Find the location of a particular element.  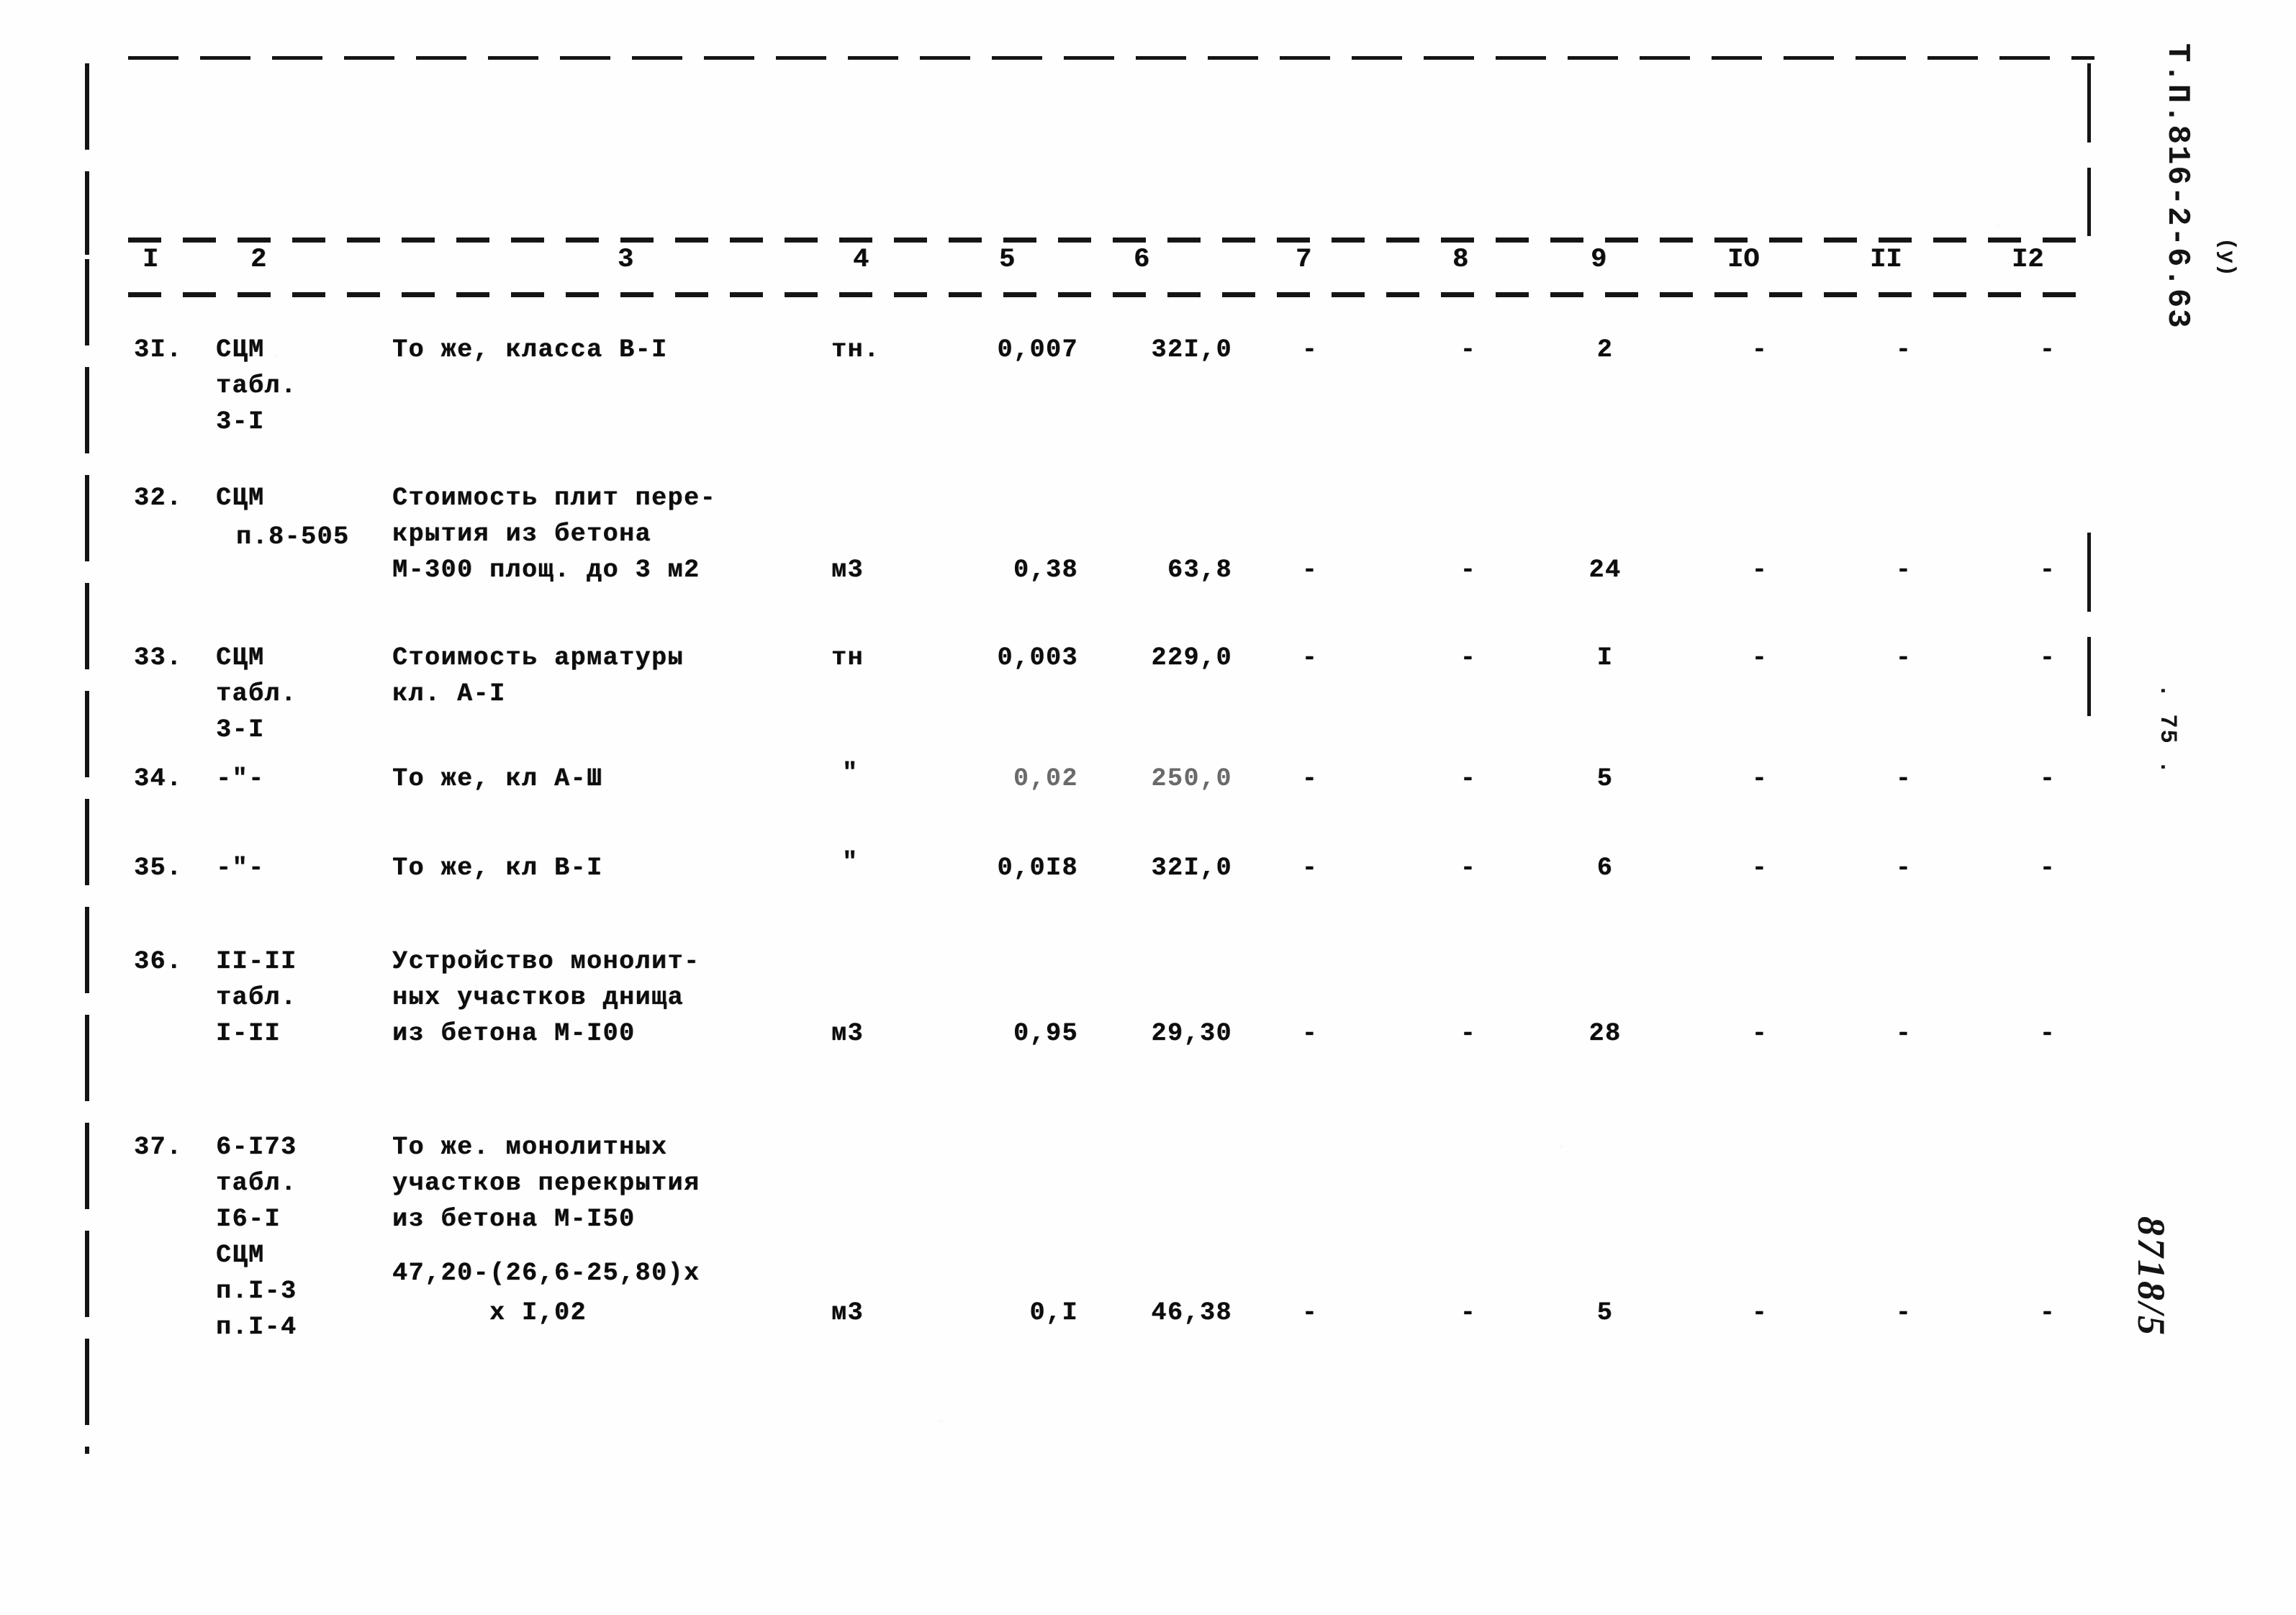

row-description: То же. монолитных is located at coordinates (530, 1147).